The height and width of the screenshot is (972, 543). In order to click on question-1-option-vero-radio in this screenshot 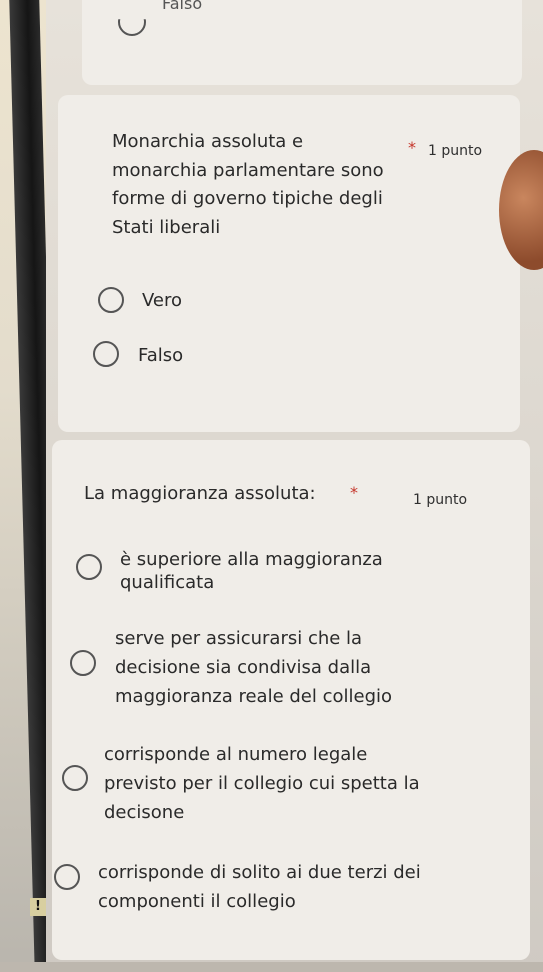, I will do `click(111, 300)`.